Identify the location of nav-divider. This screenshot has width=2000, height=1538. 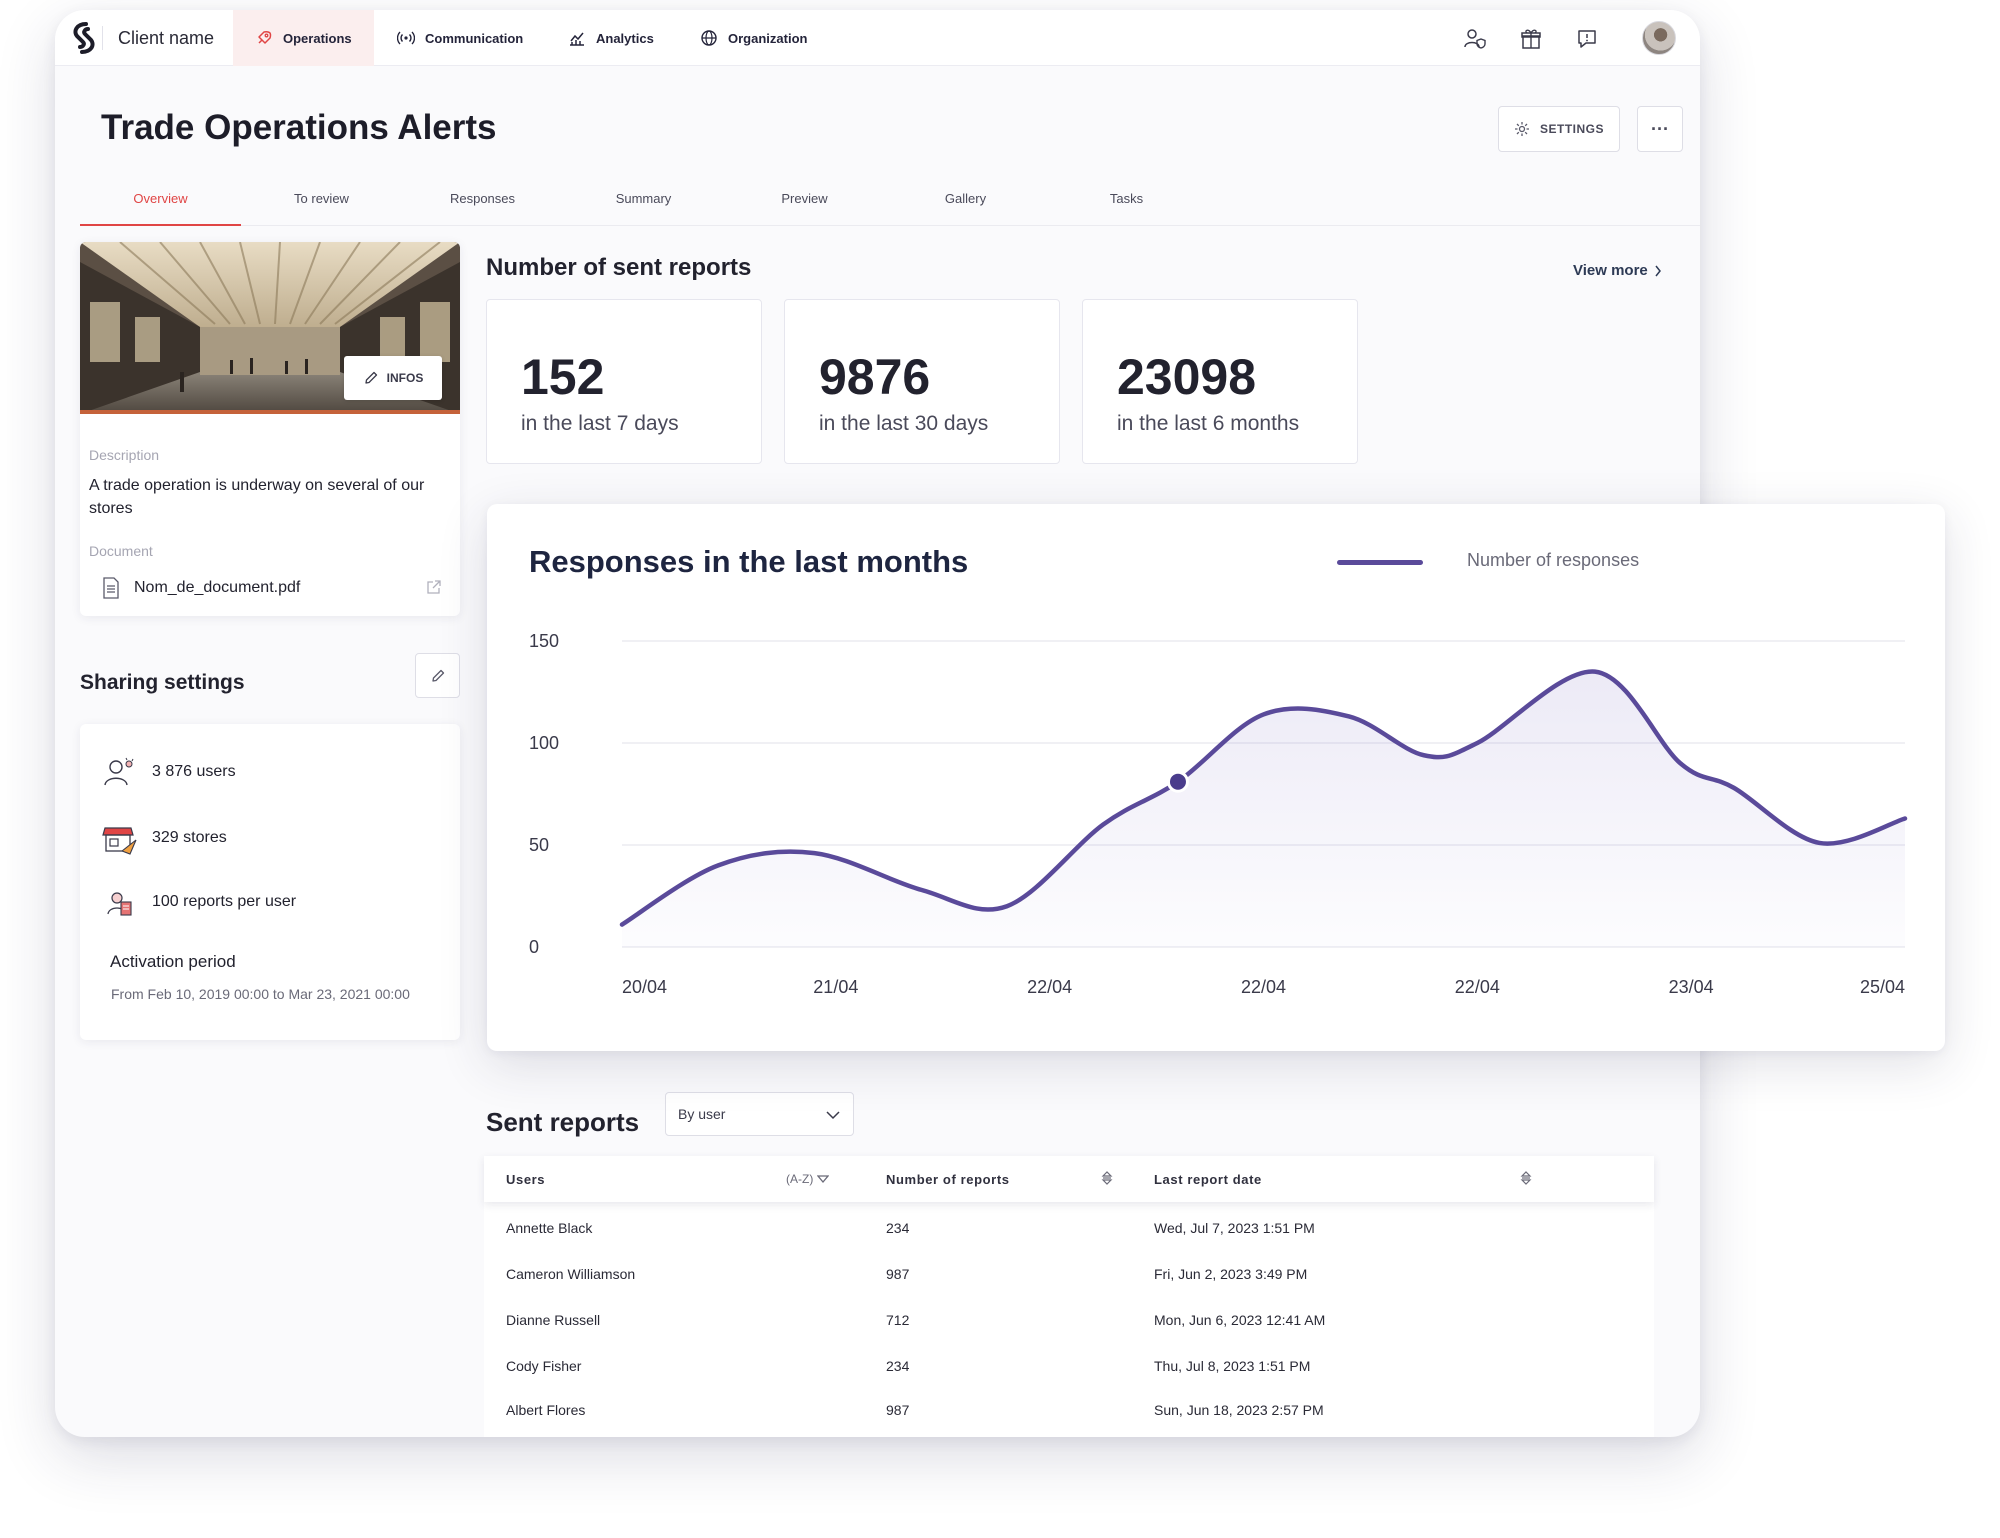
(102, 38).